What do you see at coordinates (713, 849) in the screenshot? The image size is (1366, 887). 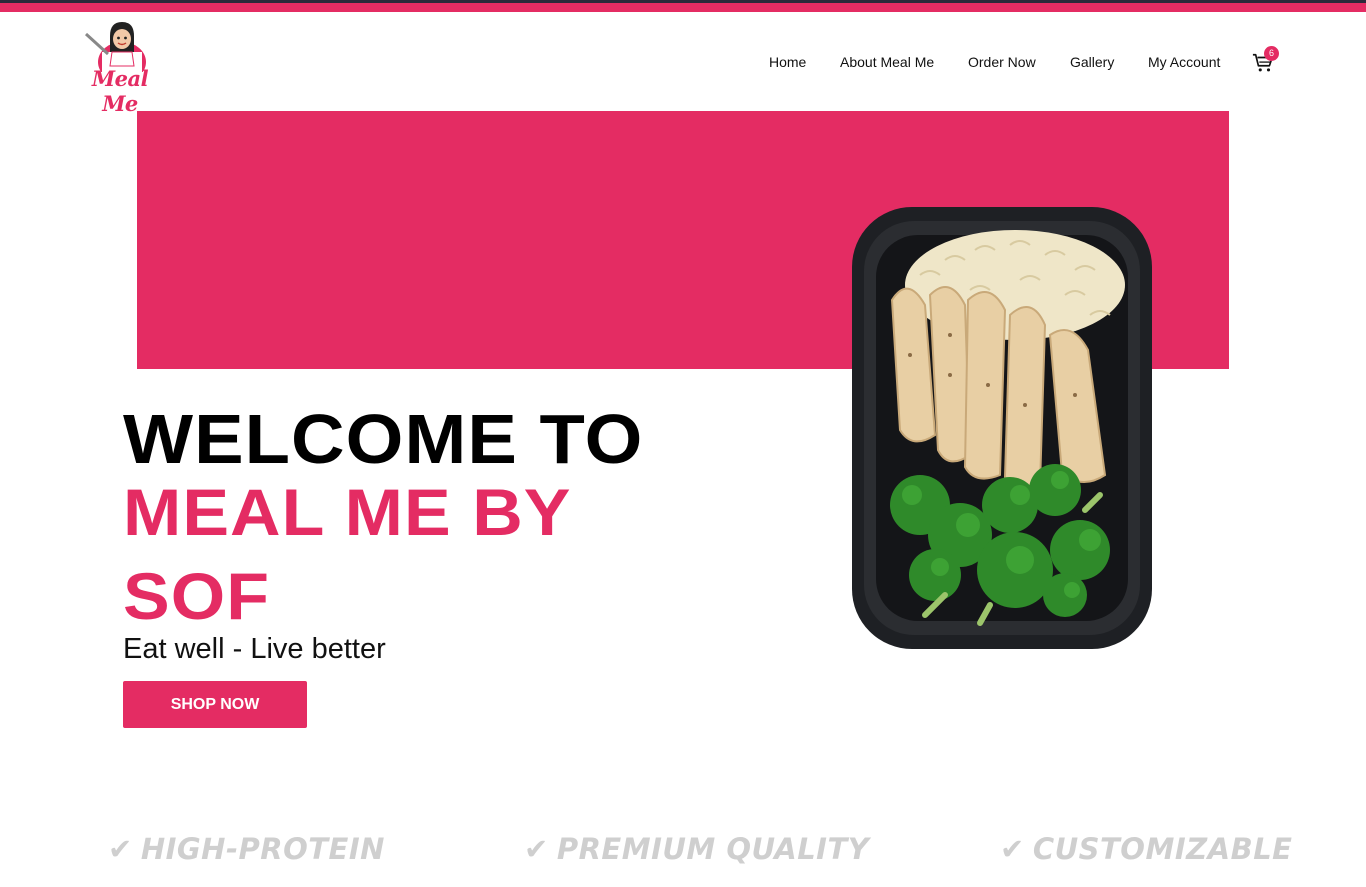 I see `feature-label: PREMIUM QUALITY` at bounding box center [713, 849].